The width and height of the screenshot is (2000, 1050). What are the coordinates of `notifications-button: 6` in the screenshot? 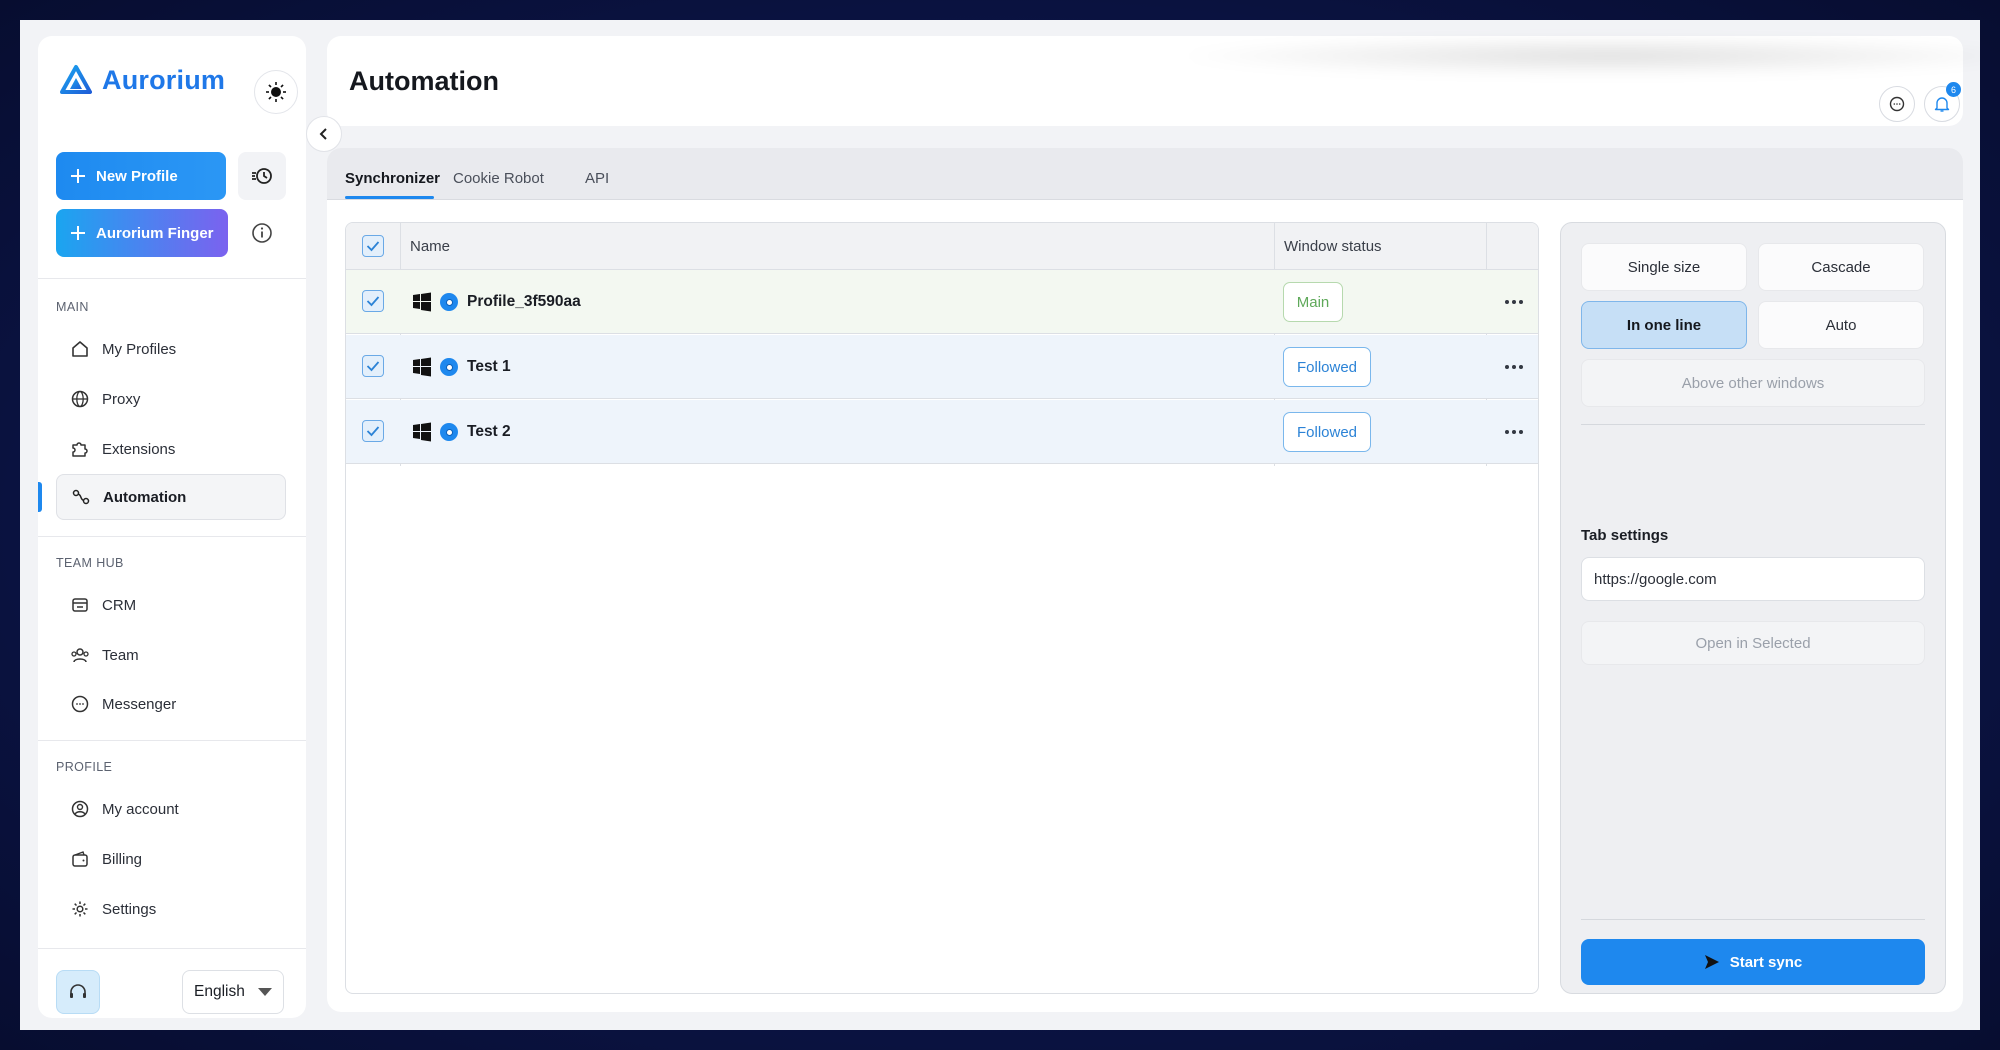 It's located at (1942, 102).